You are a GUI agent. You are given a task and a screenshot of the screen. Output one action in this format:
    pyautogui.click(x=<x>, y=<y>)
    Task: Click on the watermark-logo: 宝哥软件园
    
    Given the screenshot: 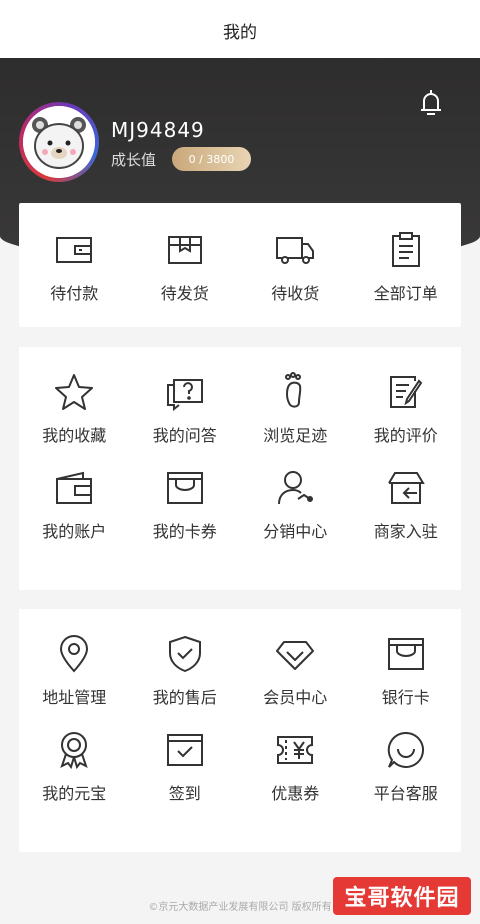 What is the action you would take?
    pyautogui.click(x=402, y=896)
    